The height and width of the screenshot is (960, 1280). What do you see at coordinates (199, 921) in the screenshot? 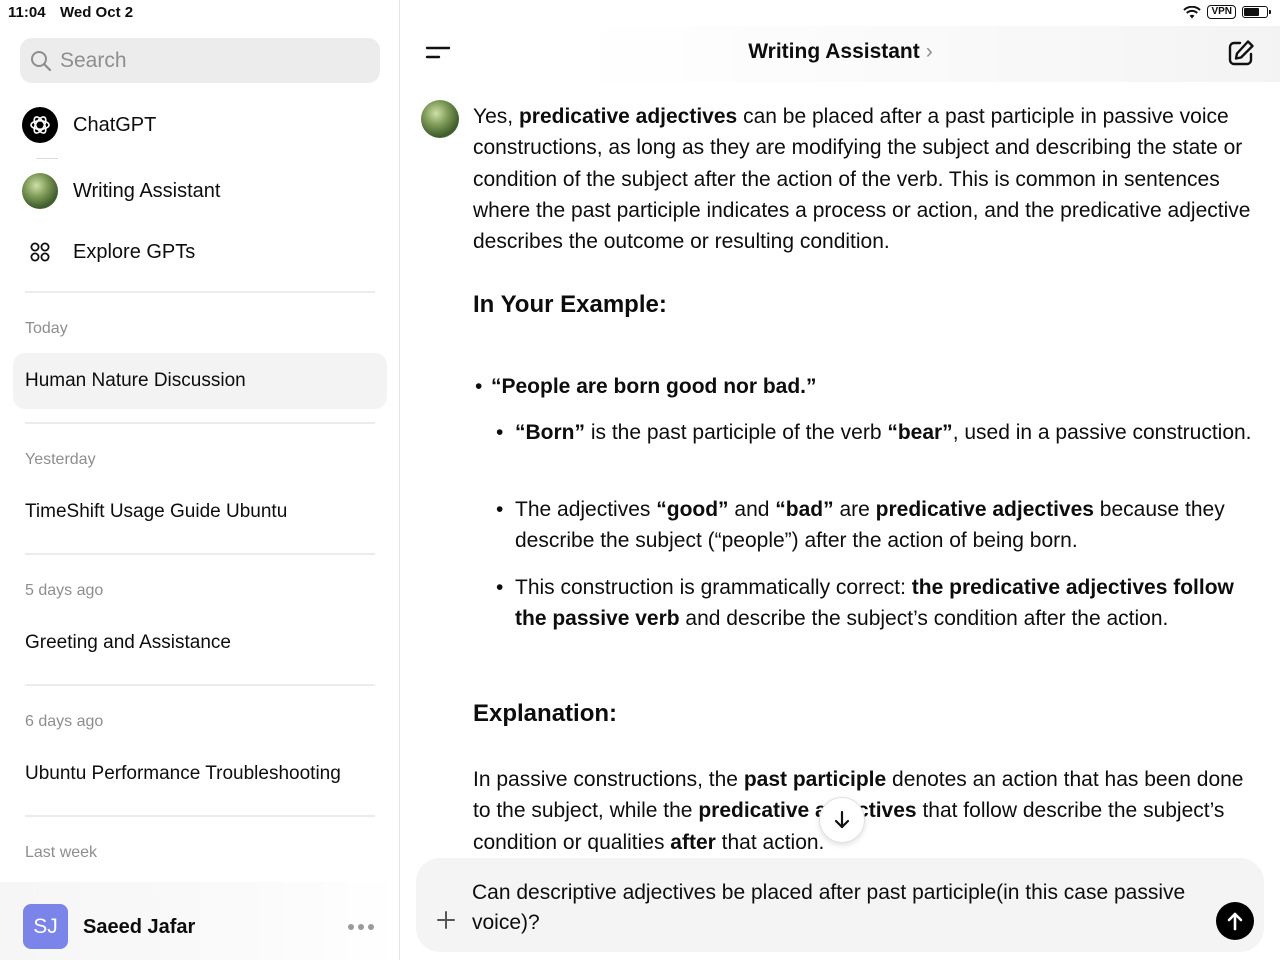
I see `profile-bar: SJ Saeed Jafar` at bounding box center [199, 921].